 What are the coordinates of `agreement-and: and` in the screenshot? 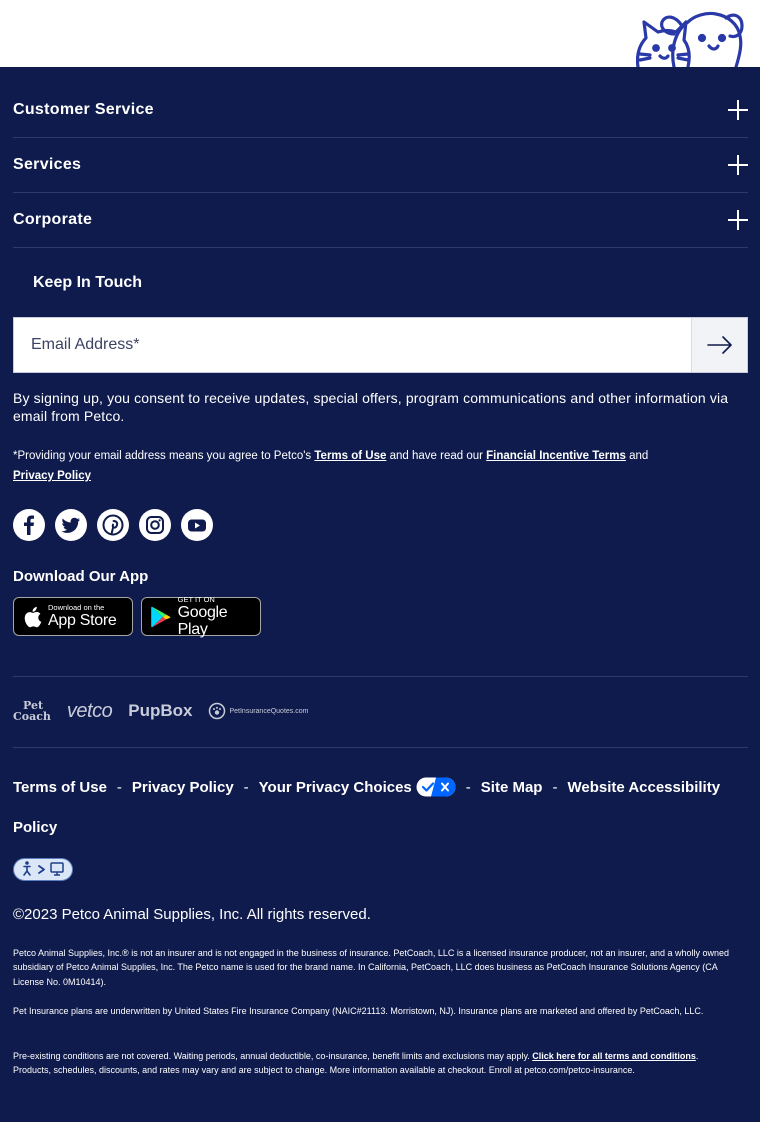 It's located at (639, 456).